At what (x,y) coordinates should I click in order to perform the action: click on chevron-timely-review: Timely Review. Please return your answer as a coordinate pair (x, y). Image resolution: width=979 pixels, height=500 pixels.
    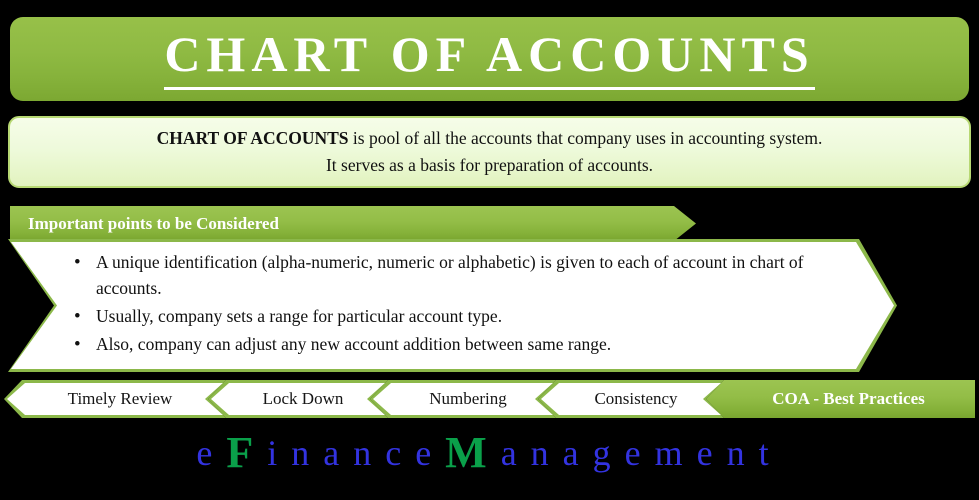
    Looking at the image, I should click on (115, 399).